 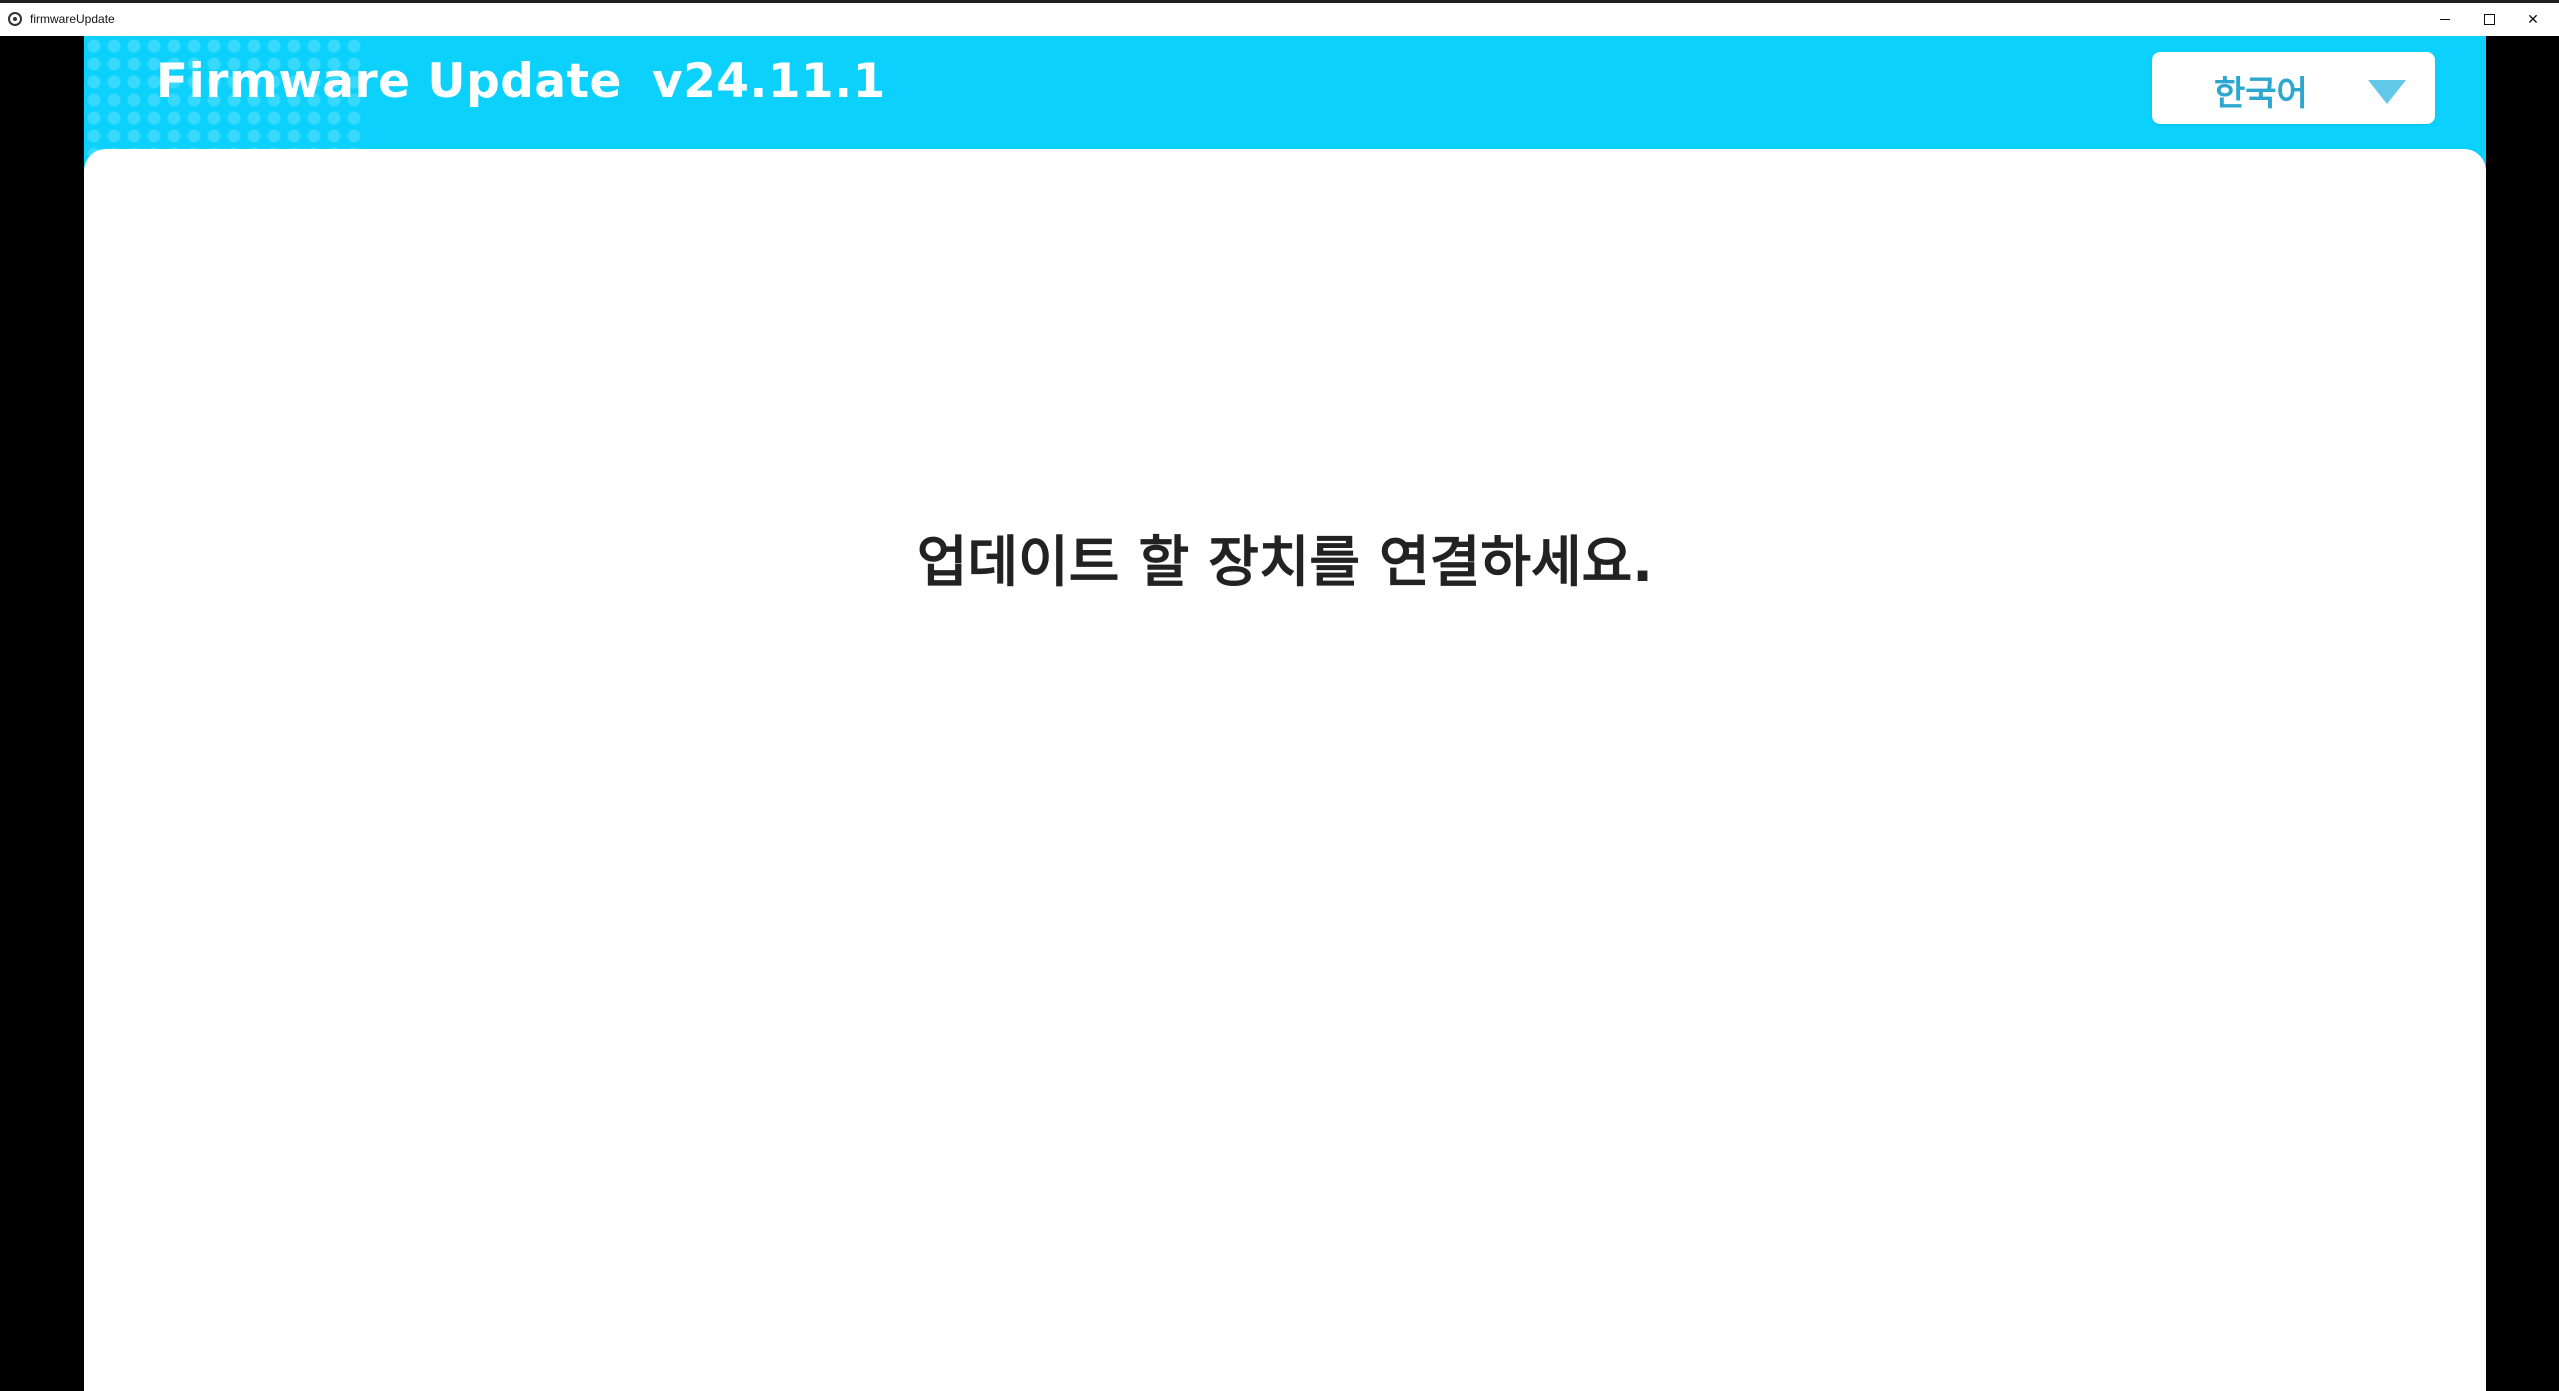 I want to click on minimize-button, so click(x=2445, y=19).